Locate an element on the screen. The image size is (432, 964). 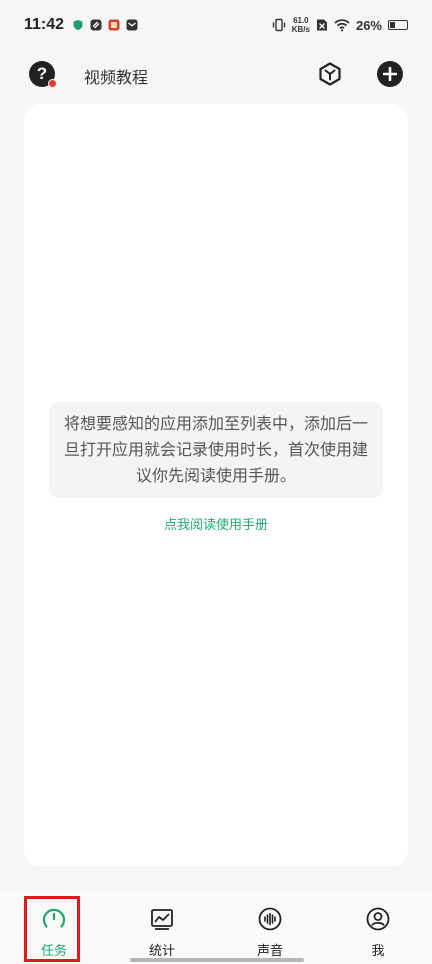
read-manual-link: 点我阅读使用手册 is located at coordinates (216, 523).